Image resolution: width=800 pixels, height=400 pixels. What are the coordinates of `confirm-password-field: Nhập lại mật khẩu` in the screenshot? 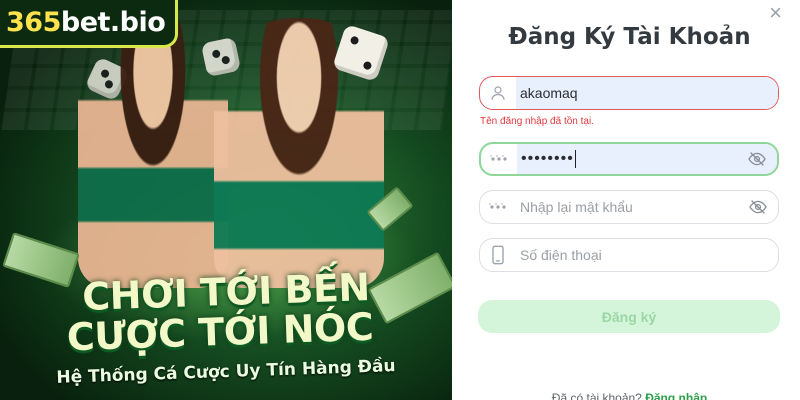 It's located at (629, 207).